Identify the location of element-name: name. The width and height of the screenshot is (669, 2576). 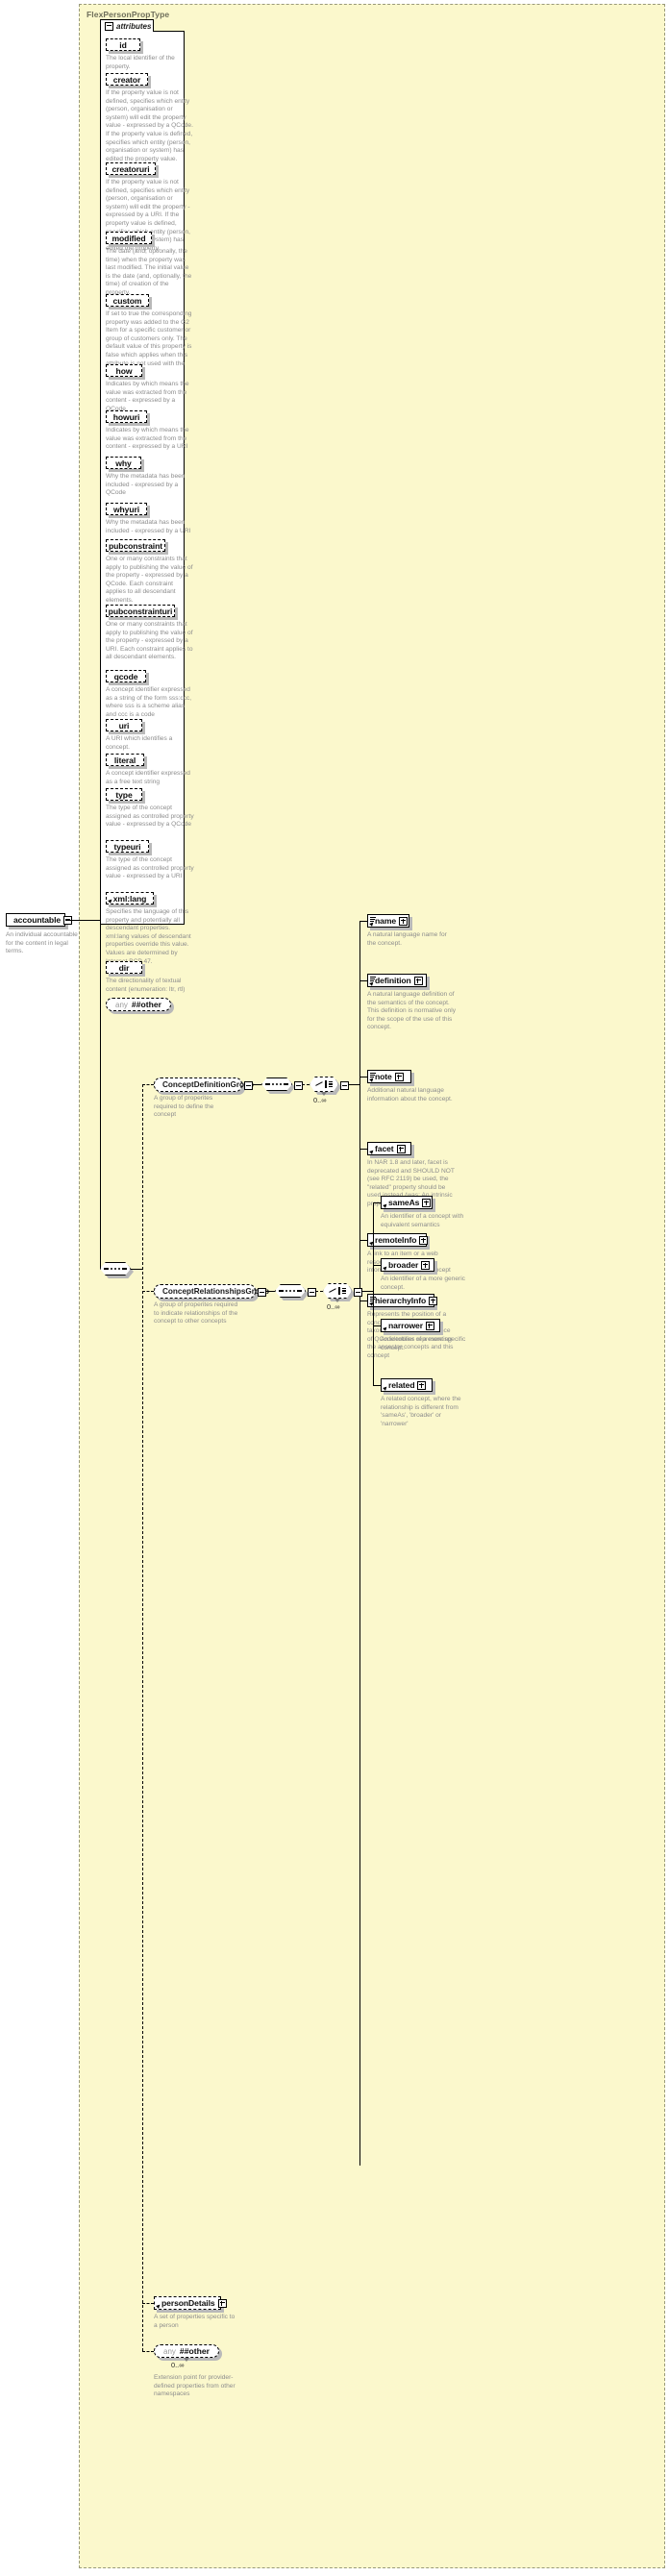
(389, 922).